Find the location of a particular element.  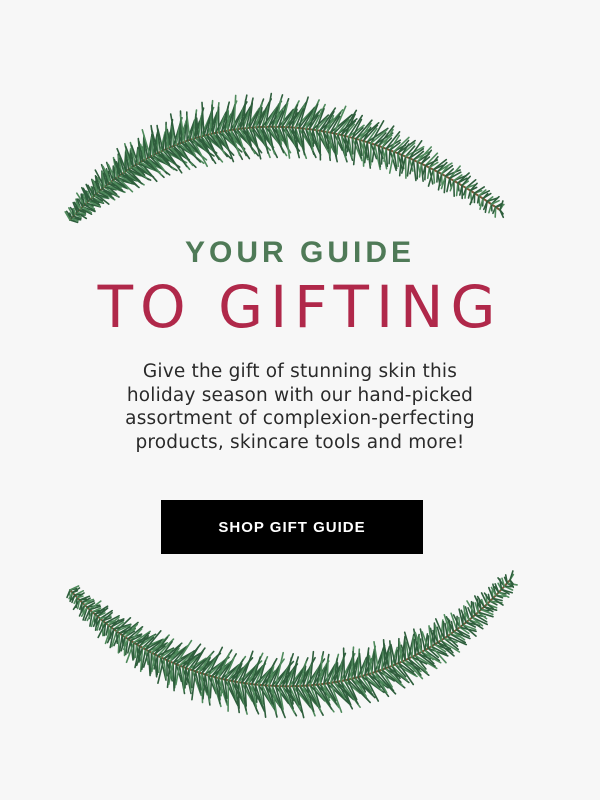

kicker-heading: YOUR GUIDE is located at coordinates (300, 252).